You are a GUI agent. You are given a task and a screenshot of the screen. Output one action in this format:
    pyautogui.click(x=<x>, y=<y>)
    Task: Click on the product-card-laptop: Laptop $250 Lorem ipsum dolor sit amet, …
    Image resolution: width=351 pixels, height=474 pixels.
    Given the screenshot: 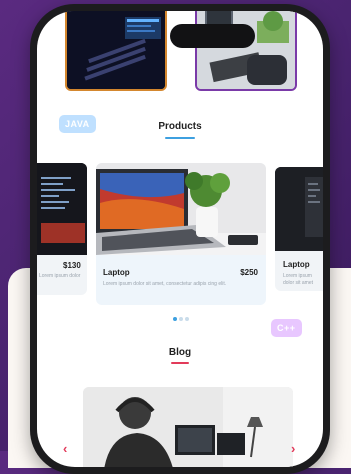 What is the action you would take?
    pyautogui.click(x=181, y=234)
    